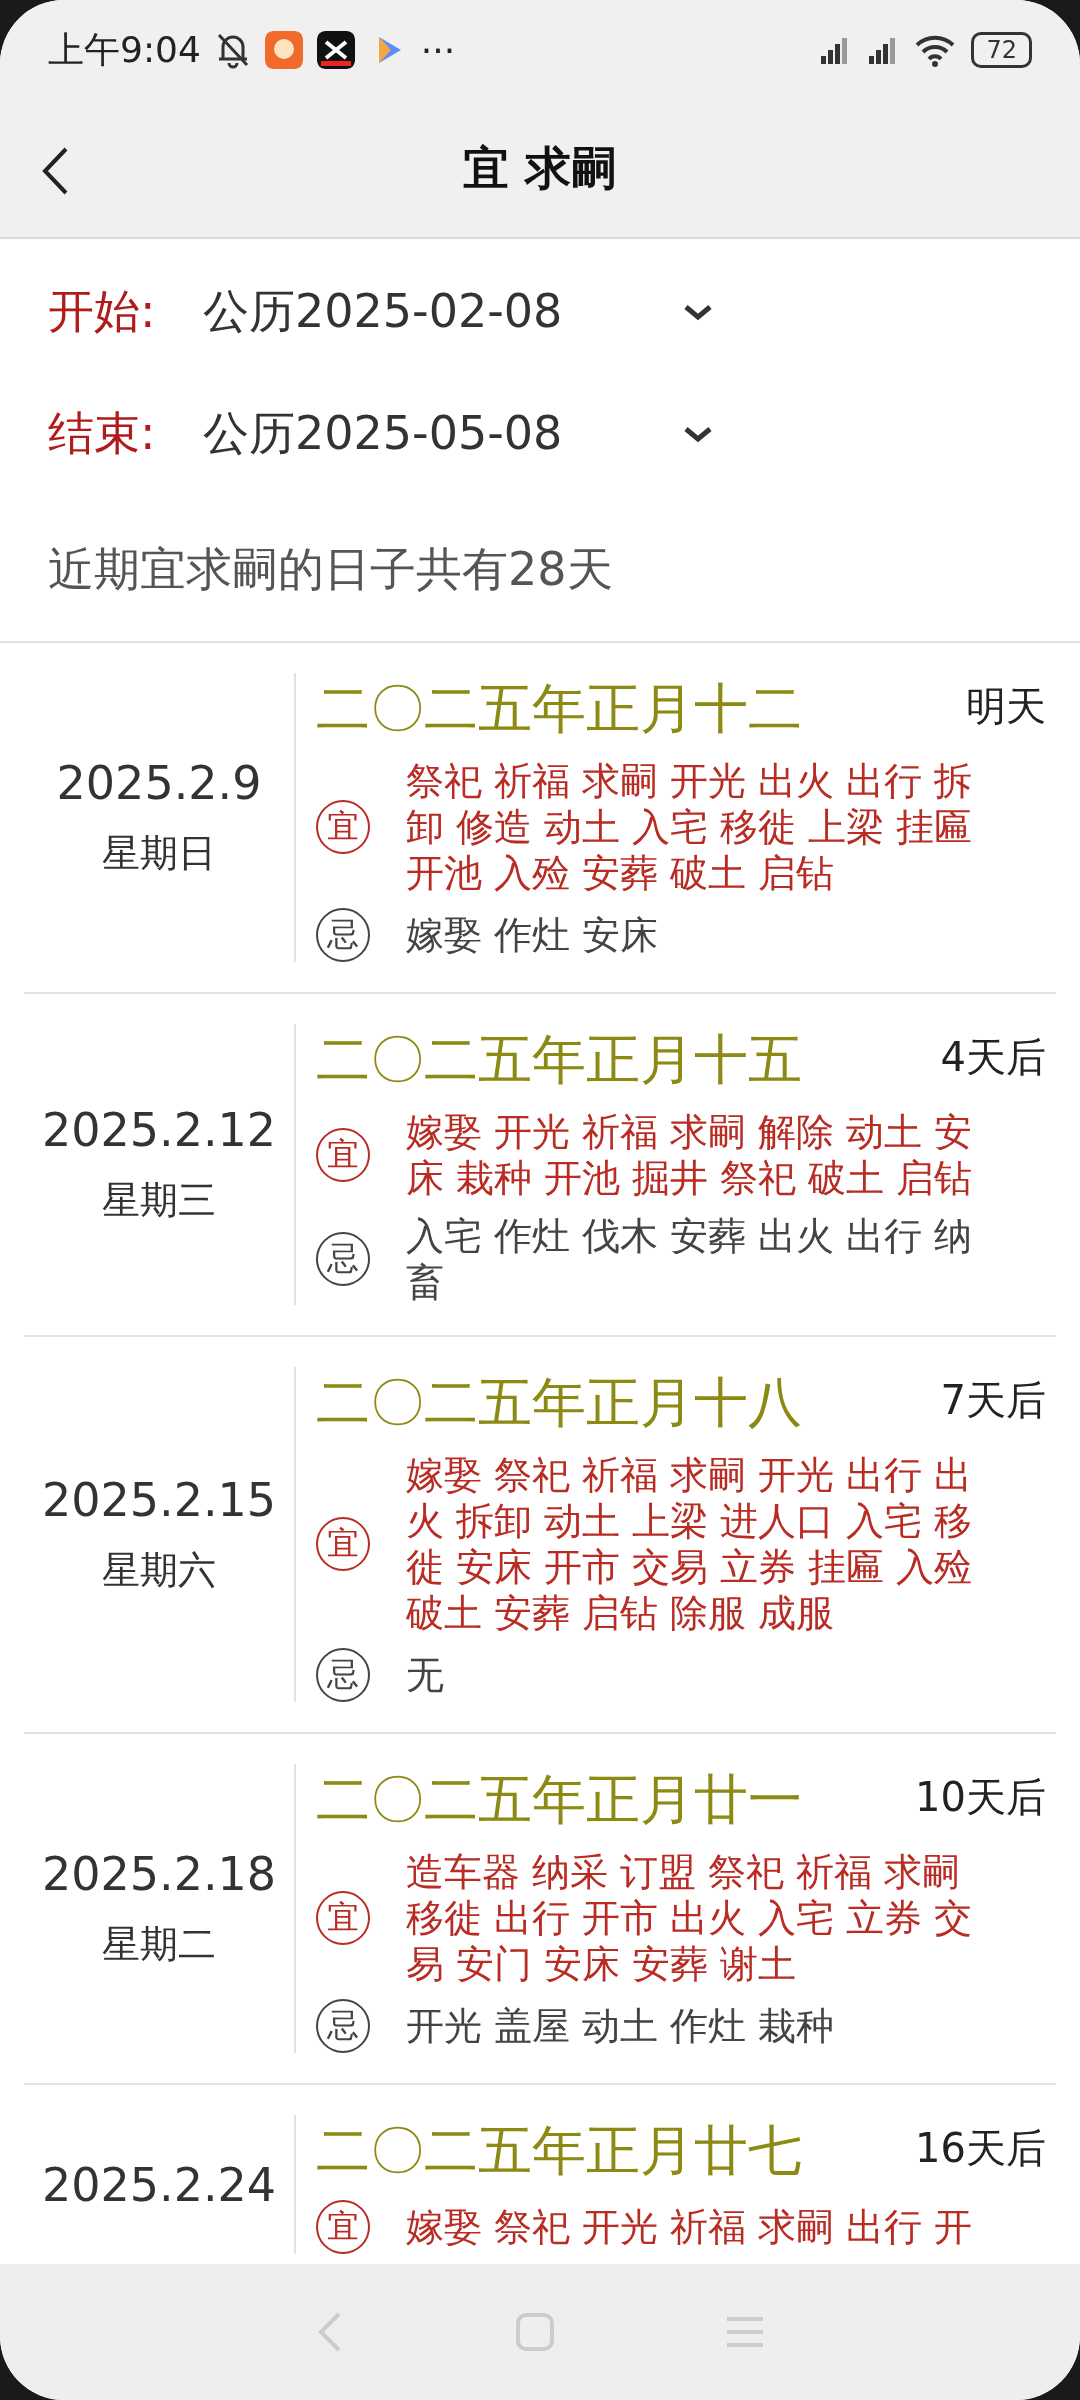 This screenshot has width=1080, height=2400. I want to click on suitable-activities: 祭祀 祈福 求嗣 开光 出火 出行 拆卸 修造 动土 入宅 移徙 上梁 挂匾开池 入殓 安葬 破土 启钻, so click(690, 827).